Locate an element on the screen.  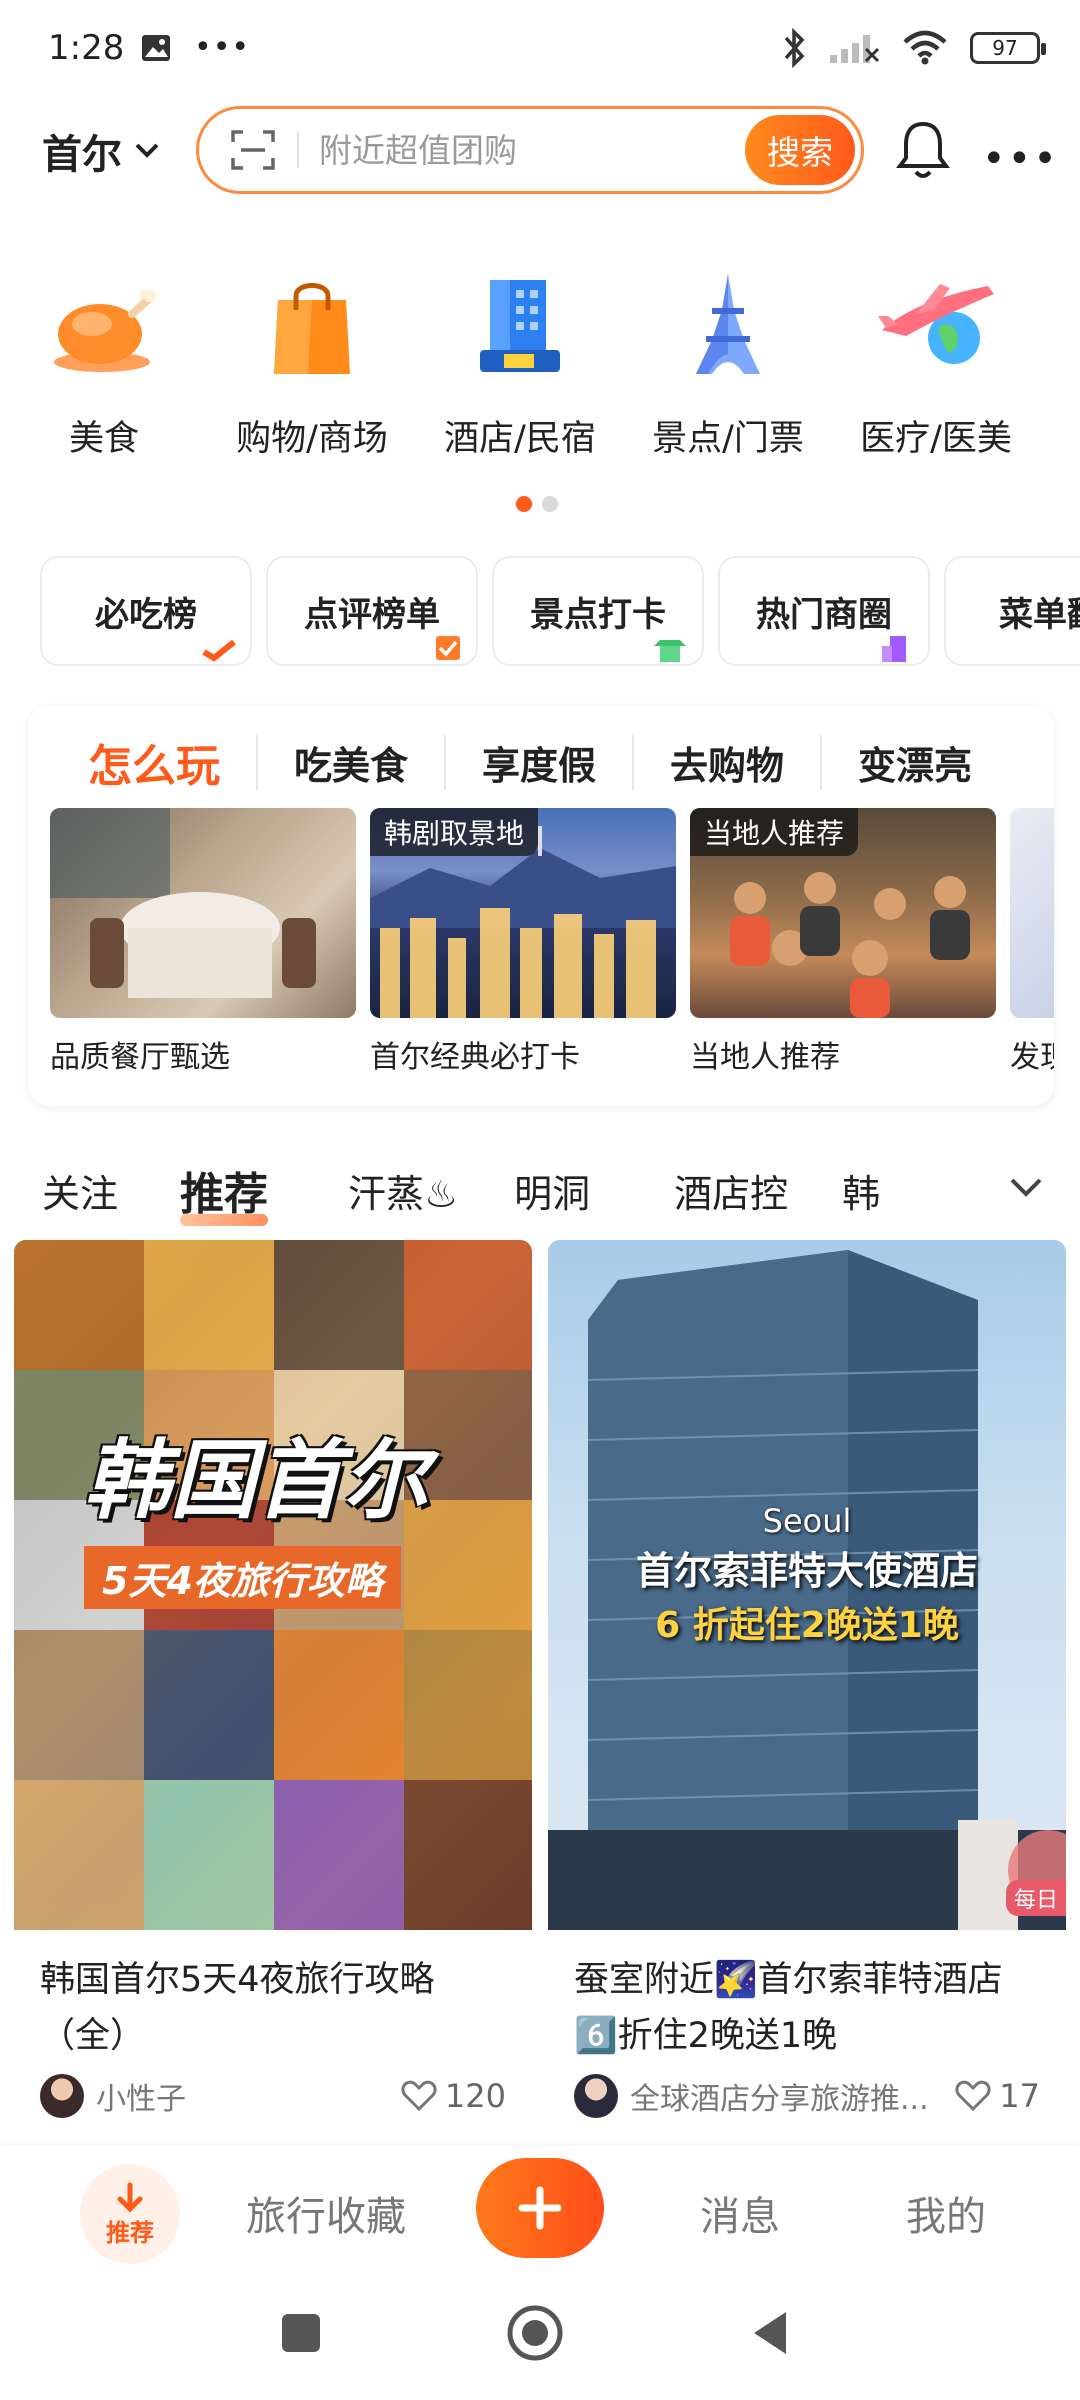
tab-shopping: 去购物 is located at coordinates (726, 762).